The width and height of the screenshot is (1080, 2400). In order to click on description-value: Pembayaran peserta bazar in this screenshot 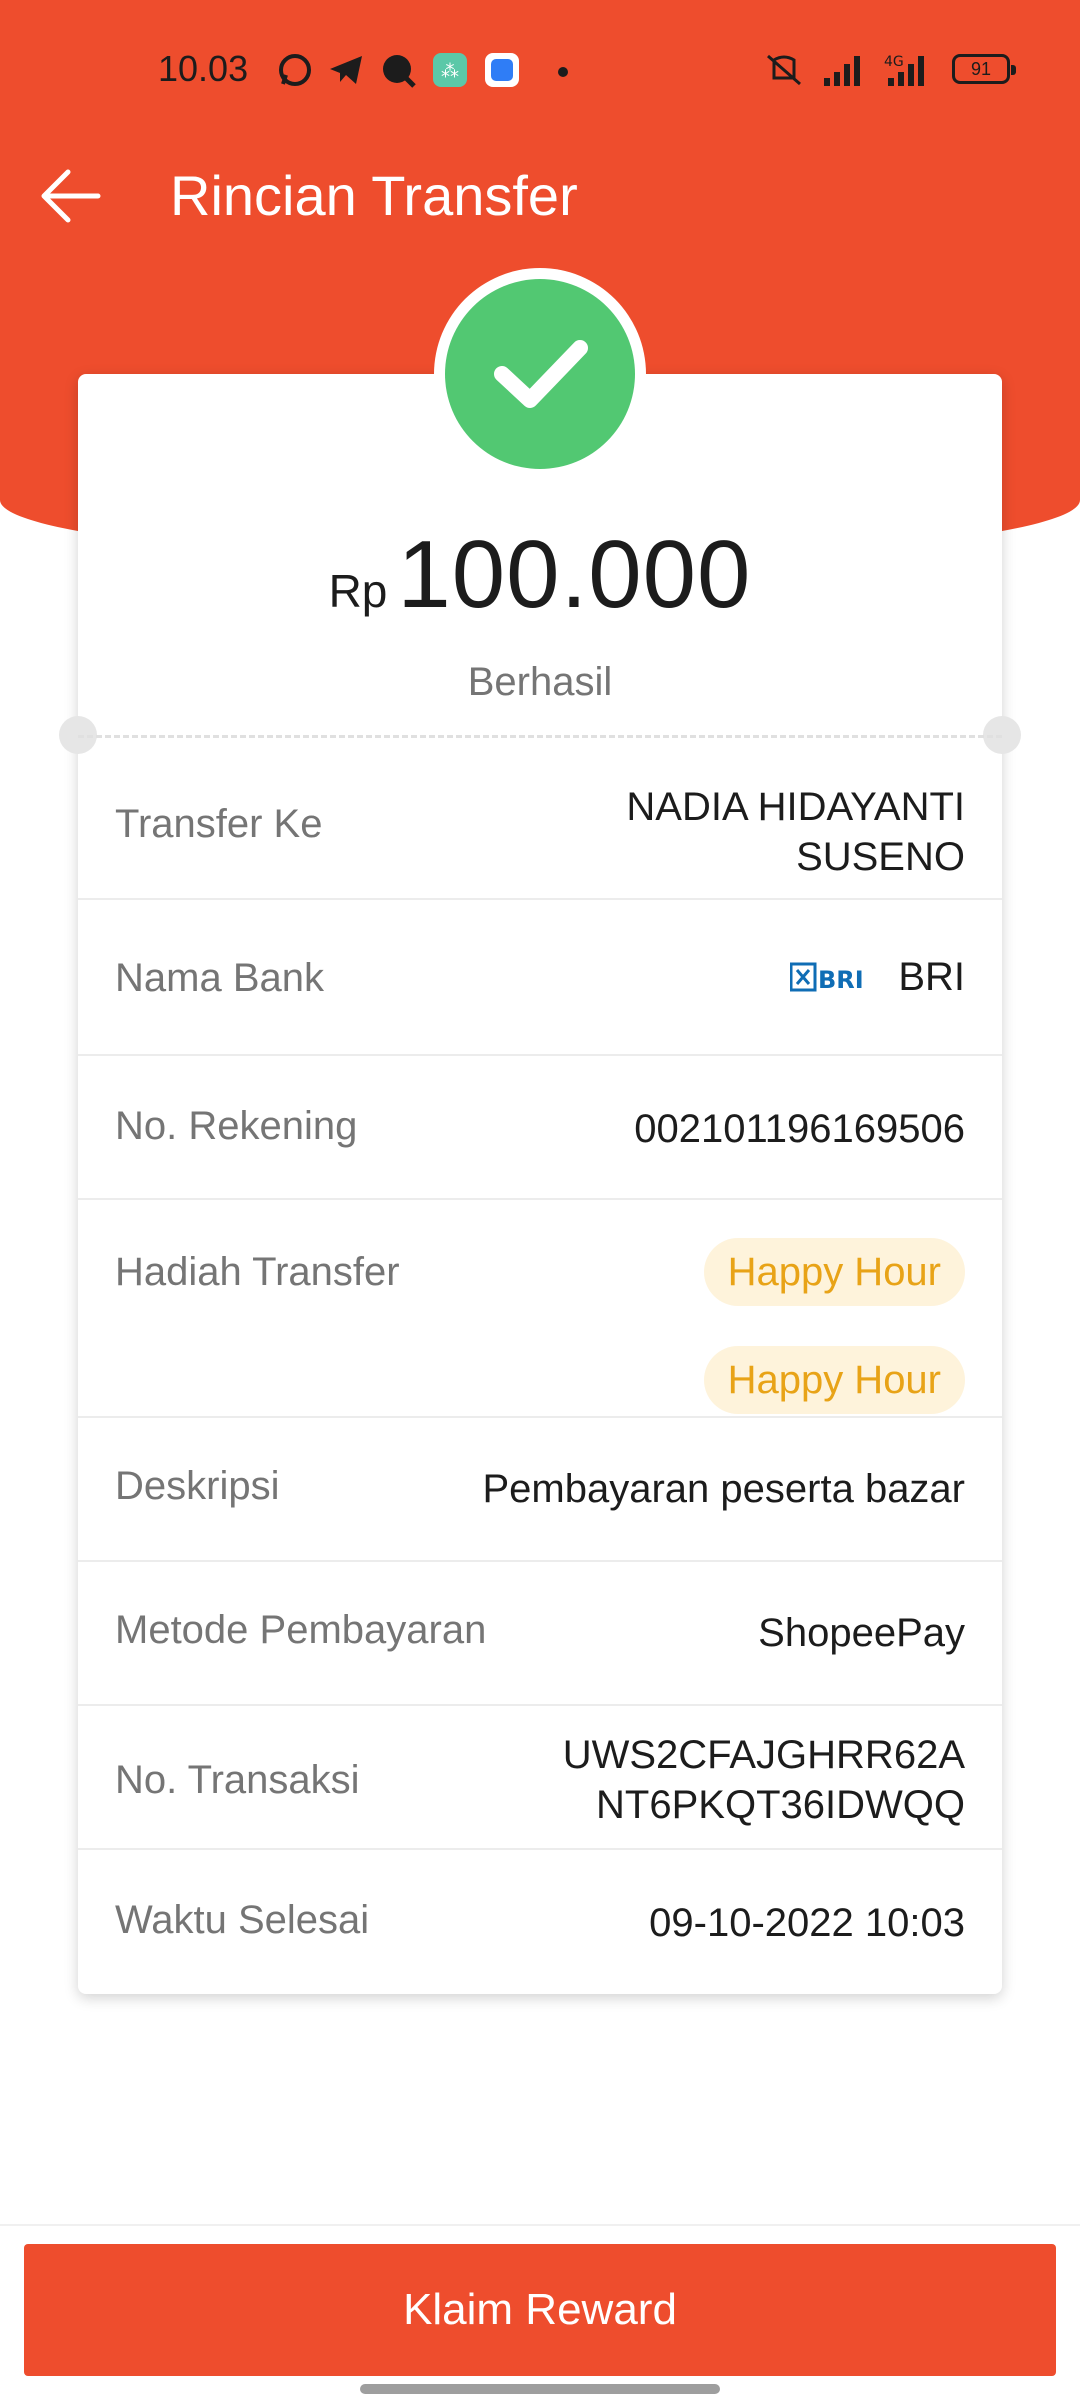, I will do `click(724, 1489)`.